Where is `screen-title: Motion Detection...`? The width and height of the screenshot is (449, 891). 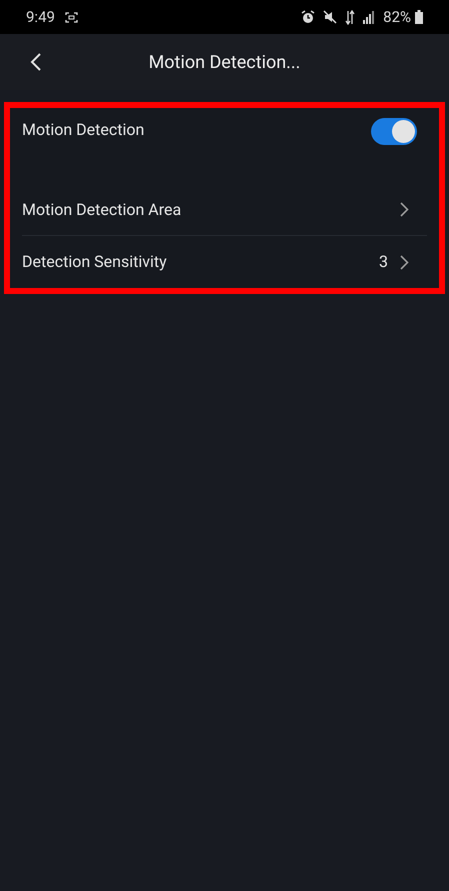 screen-title: Motion Detection... is located at coordinates (224, 62).